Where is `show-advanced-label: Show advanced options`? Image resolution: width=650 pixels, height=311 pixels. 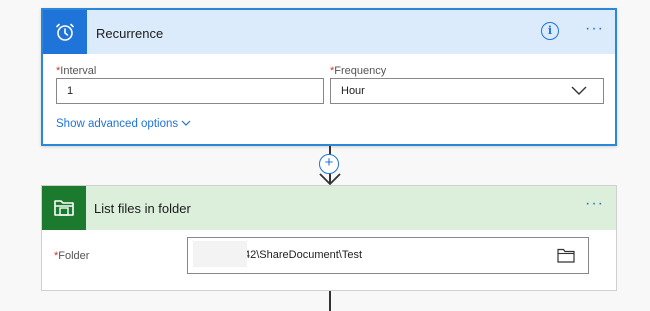
show-advanced-label: Show advanced options is located at coordinates (117, 124).